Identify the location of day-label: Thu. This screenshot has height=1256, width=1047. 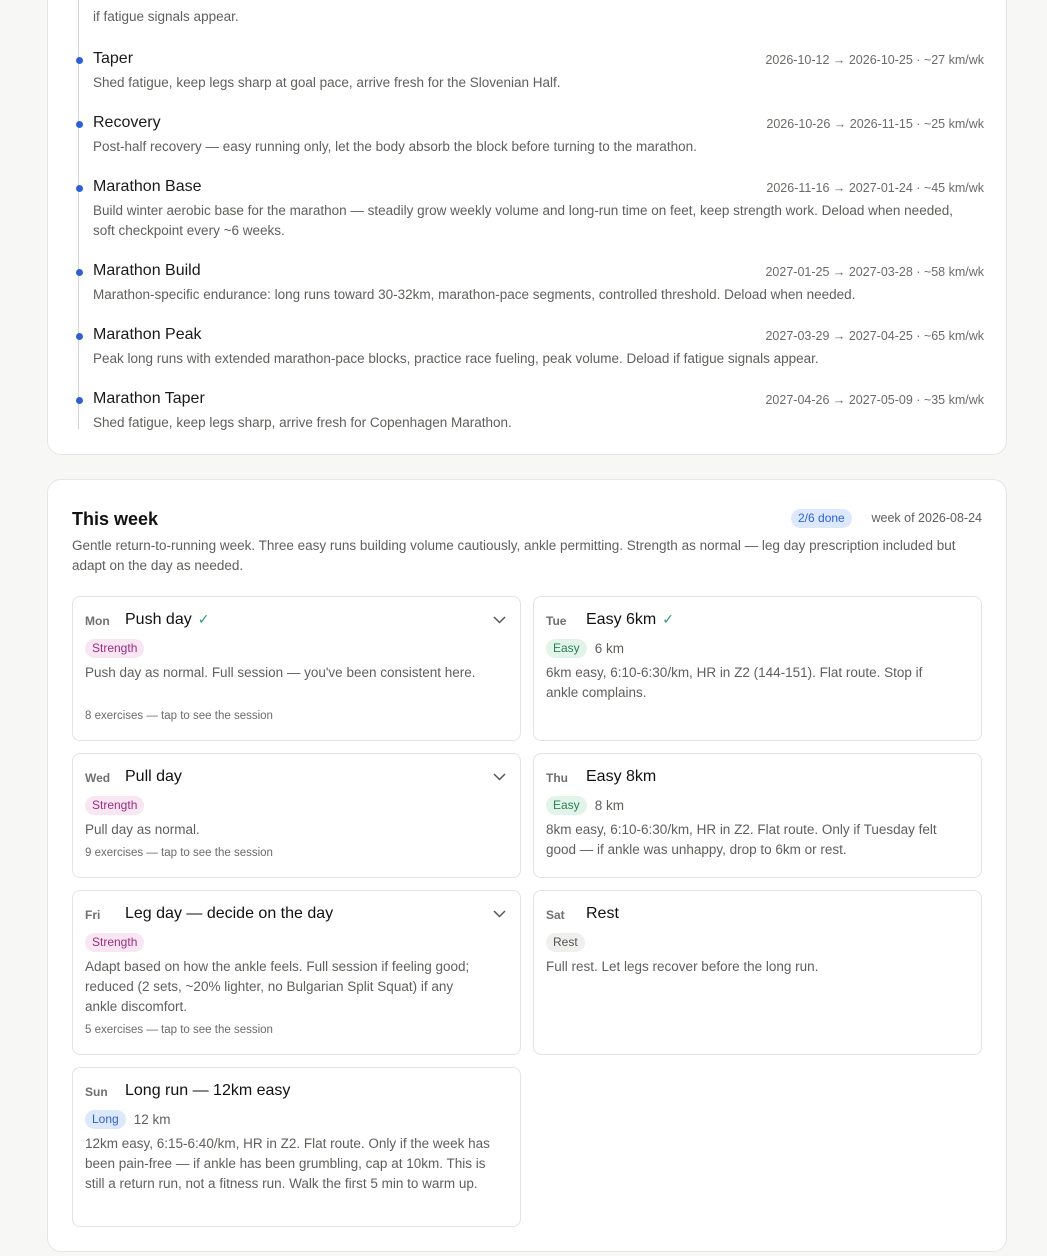
(557, 778).